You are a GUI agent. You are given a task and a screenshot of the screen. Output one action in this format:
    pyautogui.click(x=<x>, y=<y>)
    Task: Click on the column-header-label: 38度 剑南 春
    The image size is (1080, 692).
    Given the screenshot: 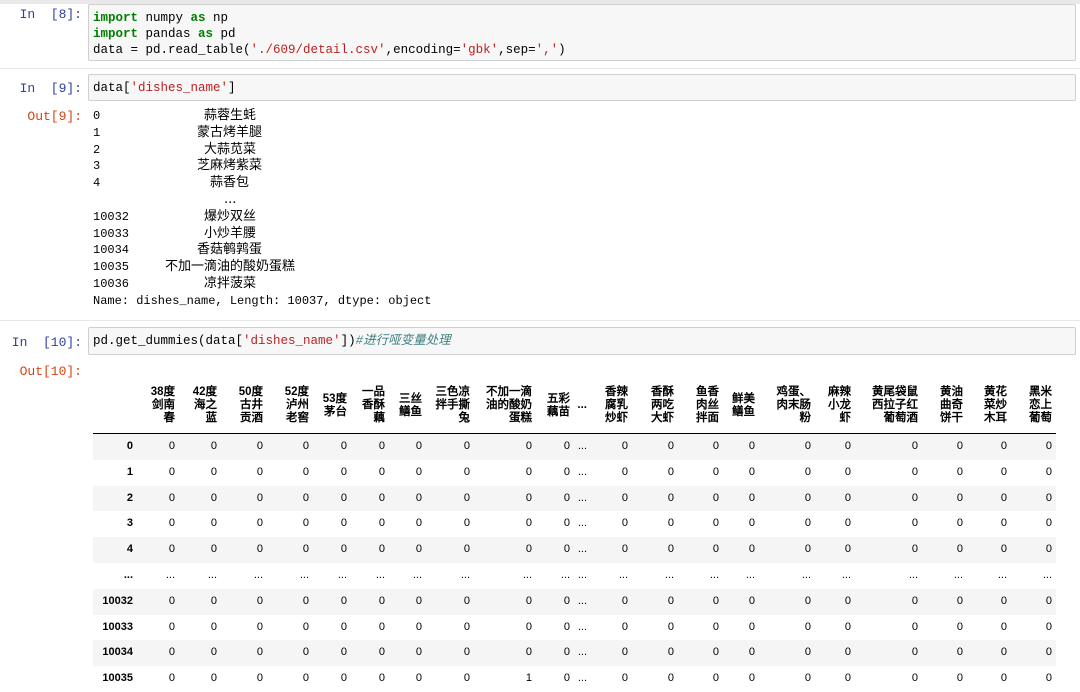 What is the action you would take?
    pyautogui.click(x=162, y=405)
    